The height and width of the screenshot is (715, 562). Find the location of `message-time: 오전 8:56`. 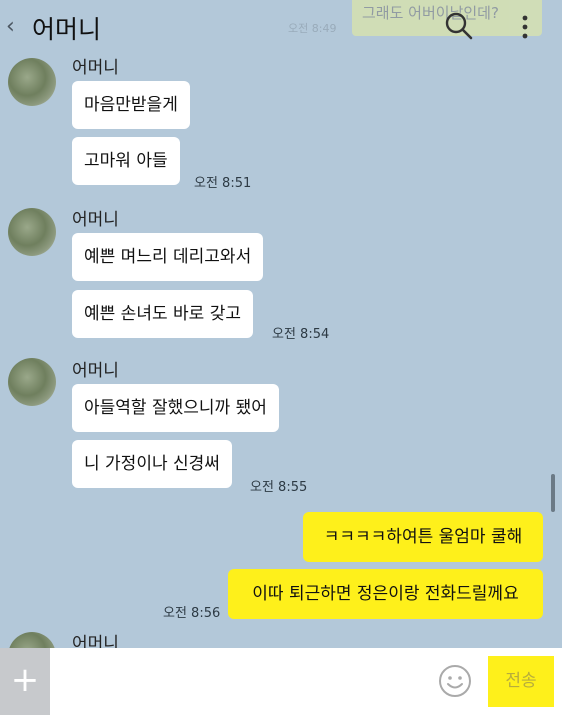

message-time: 오전 8:56 is located at coordinates (192, 613).